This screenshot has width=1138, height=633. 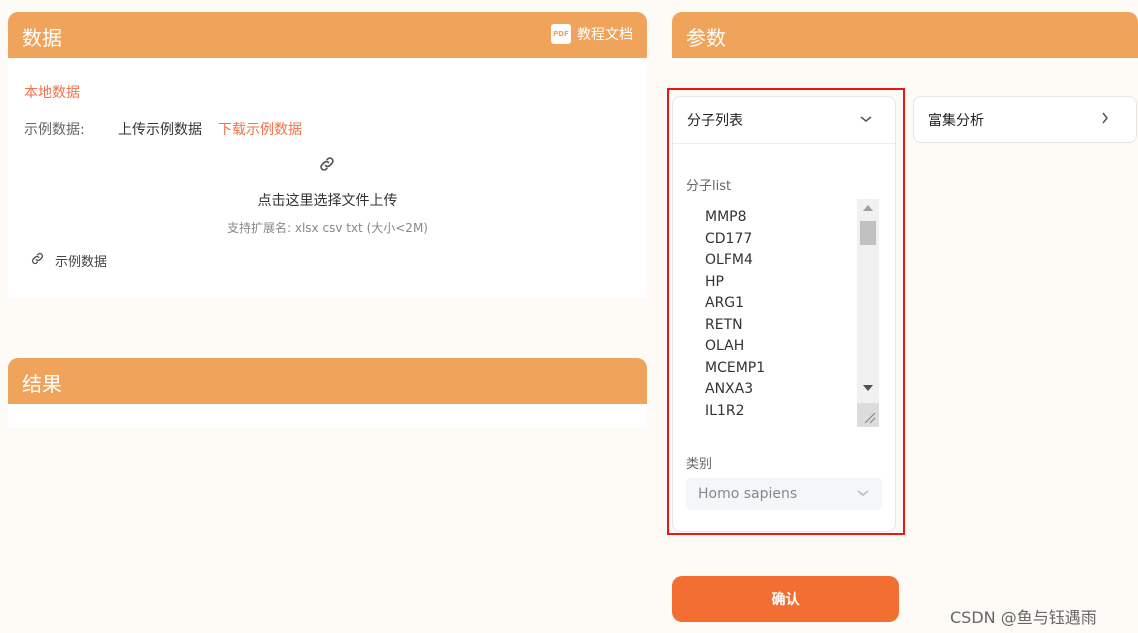 I want to click on molecule-list-label: 分子list, so click(x=709, y=186).